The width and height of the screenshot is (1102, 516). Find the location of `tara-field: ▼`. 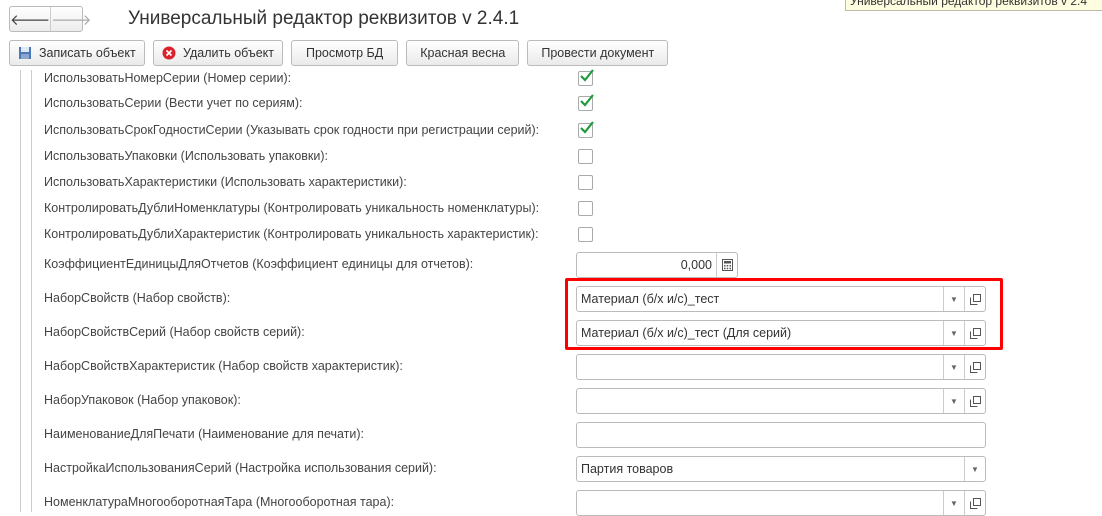

tara-field: ▼ is located at coordinates (781, 503).